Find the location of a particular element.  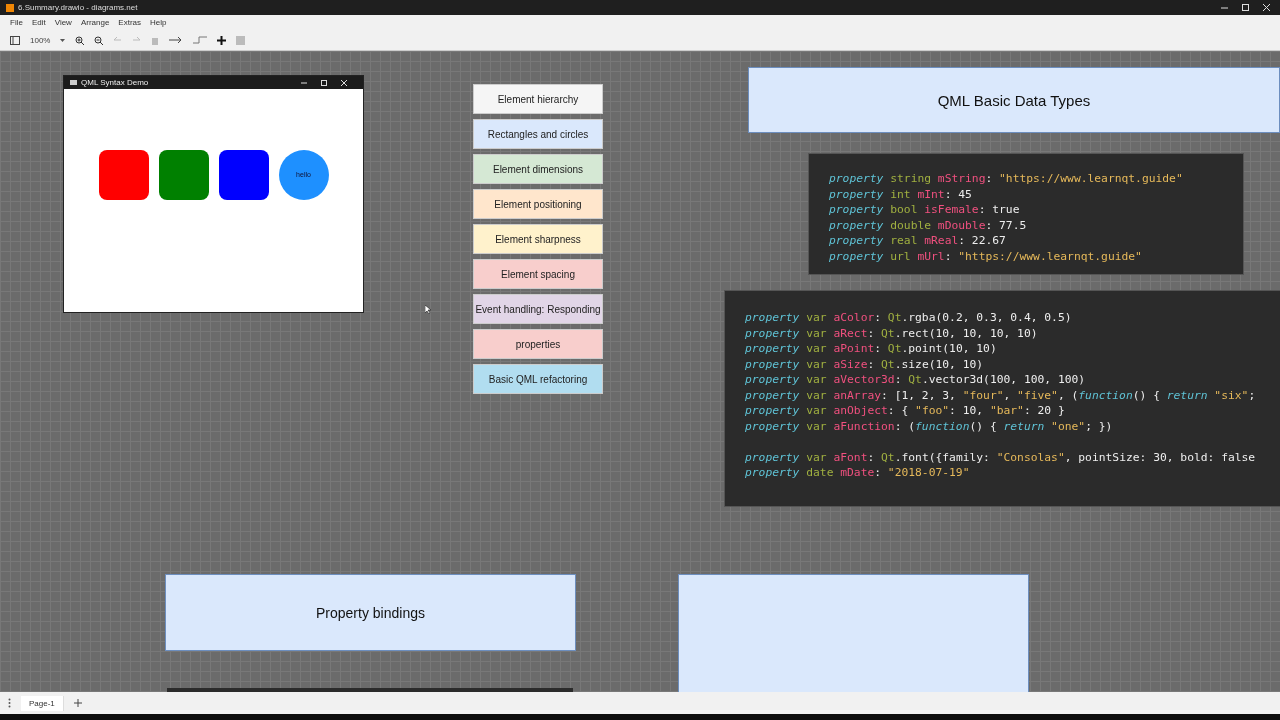

code-line: property var anArray: [1, 2, 3, "four", "five", (function() { return "six"; is located at coordinates (1001, 395).